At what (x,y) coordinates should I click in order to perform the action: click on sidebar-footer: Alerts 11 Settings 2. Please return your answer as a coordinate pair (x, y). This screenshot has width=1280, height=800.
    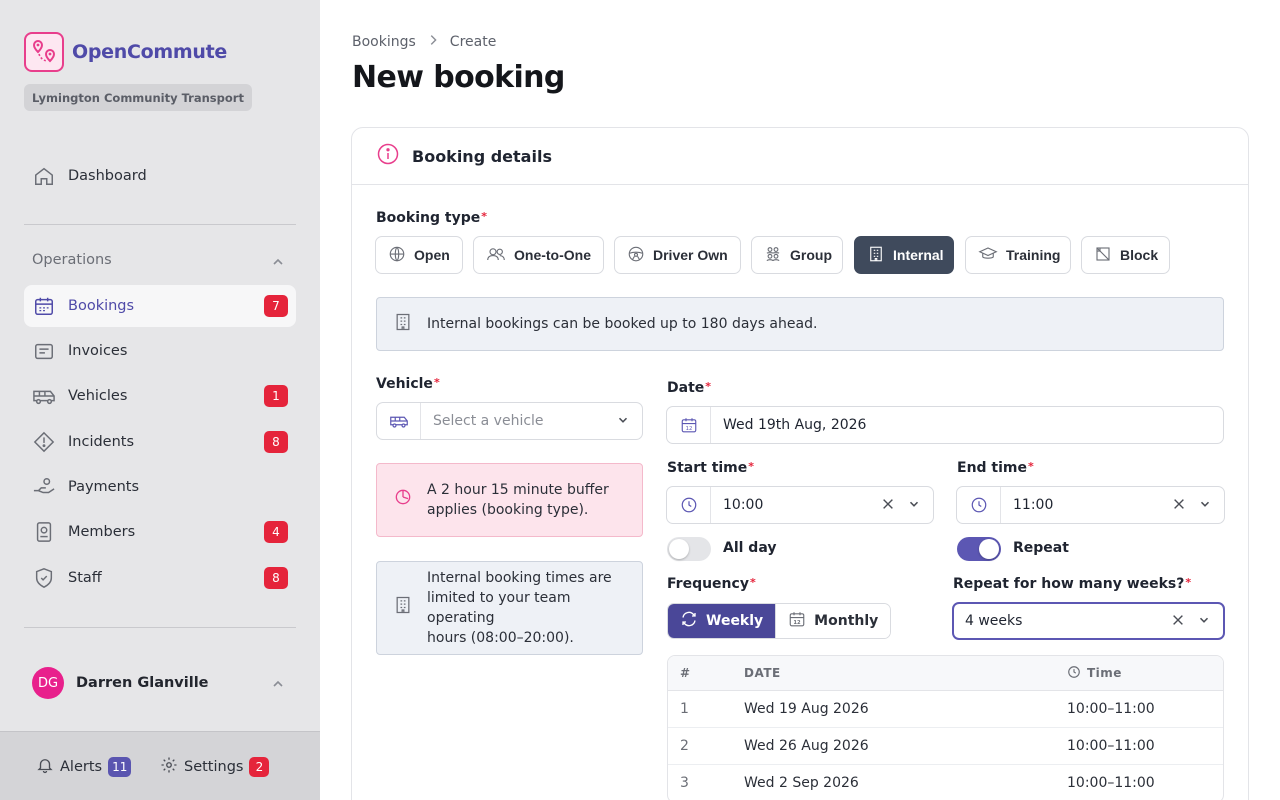
    Looking at the image, I should click on (160, 765).